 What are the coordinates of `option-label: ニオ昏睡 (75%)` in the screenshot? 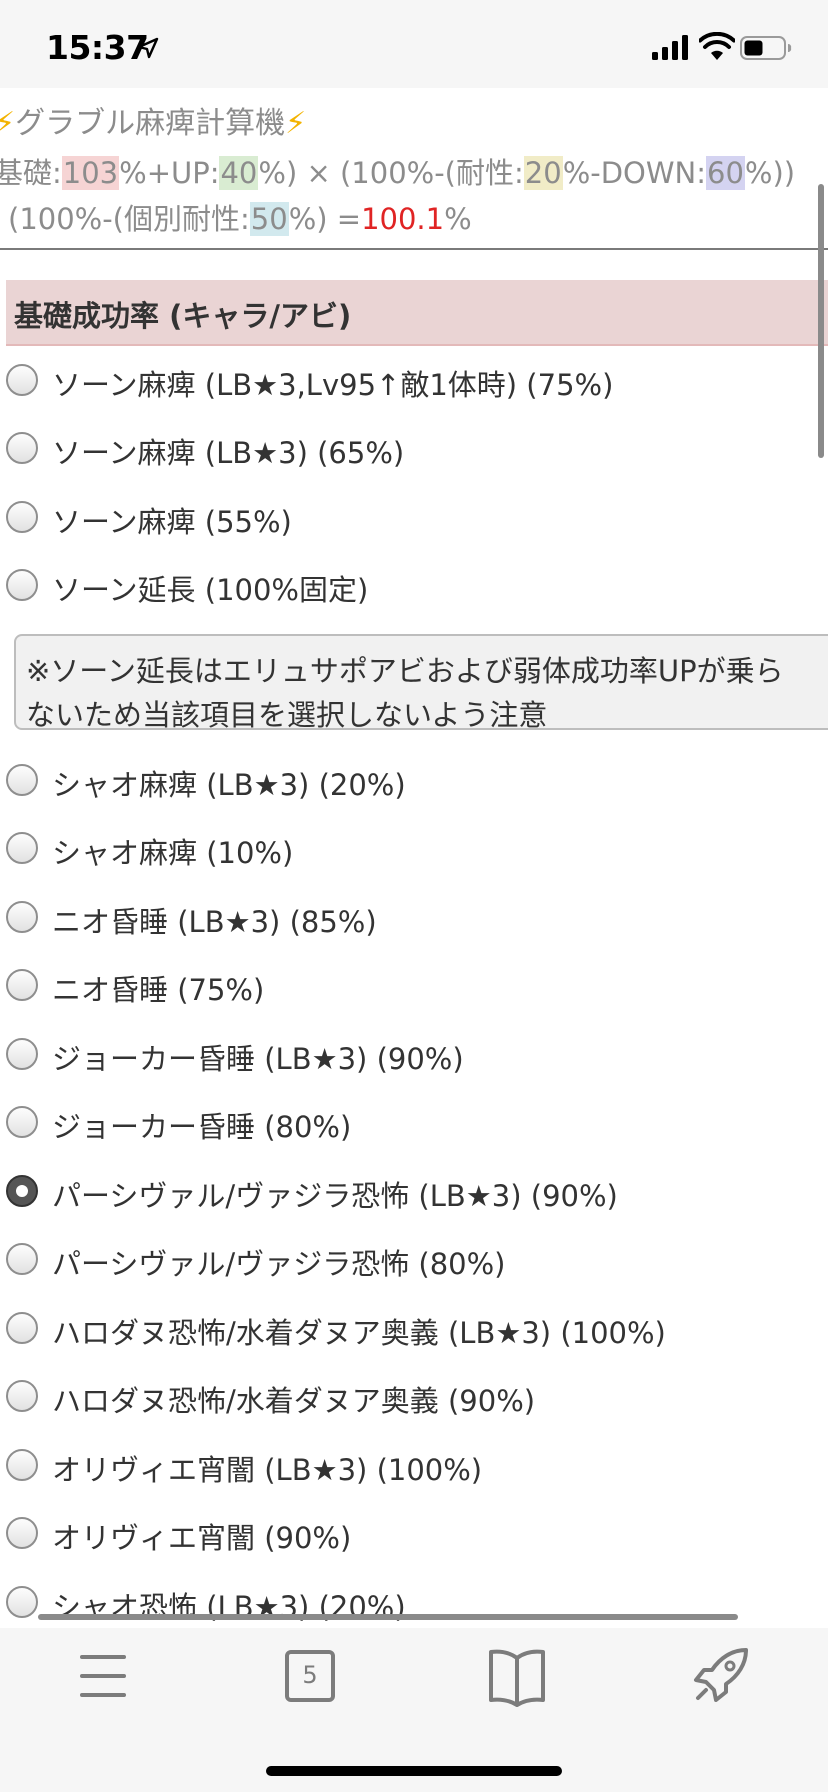 It's located at (158, 990).